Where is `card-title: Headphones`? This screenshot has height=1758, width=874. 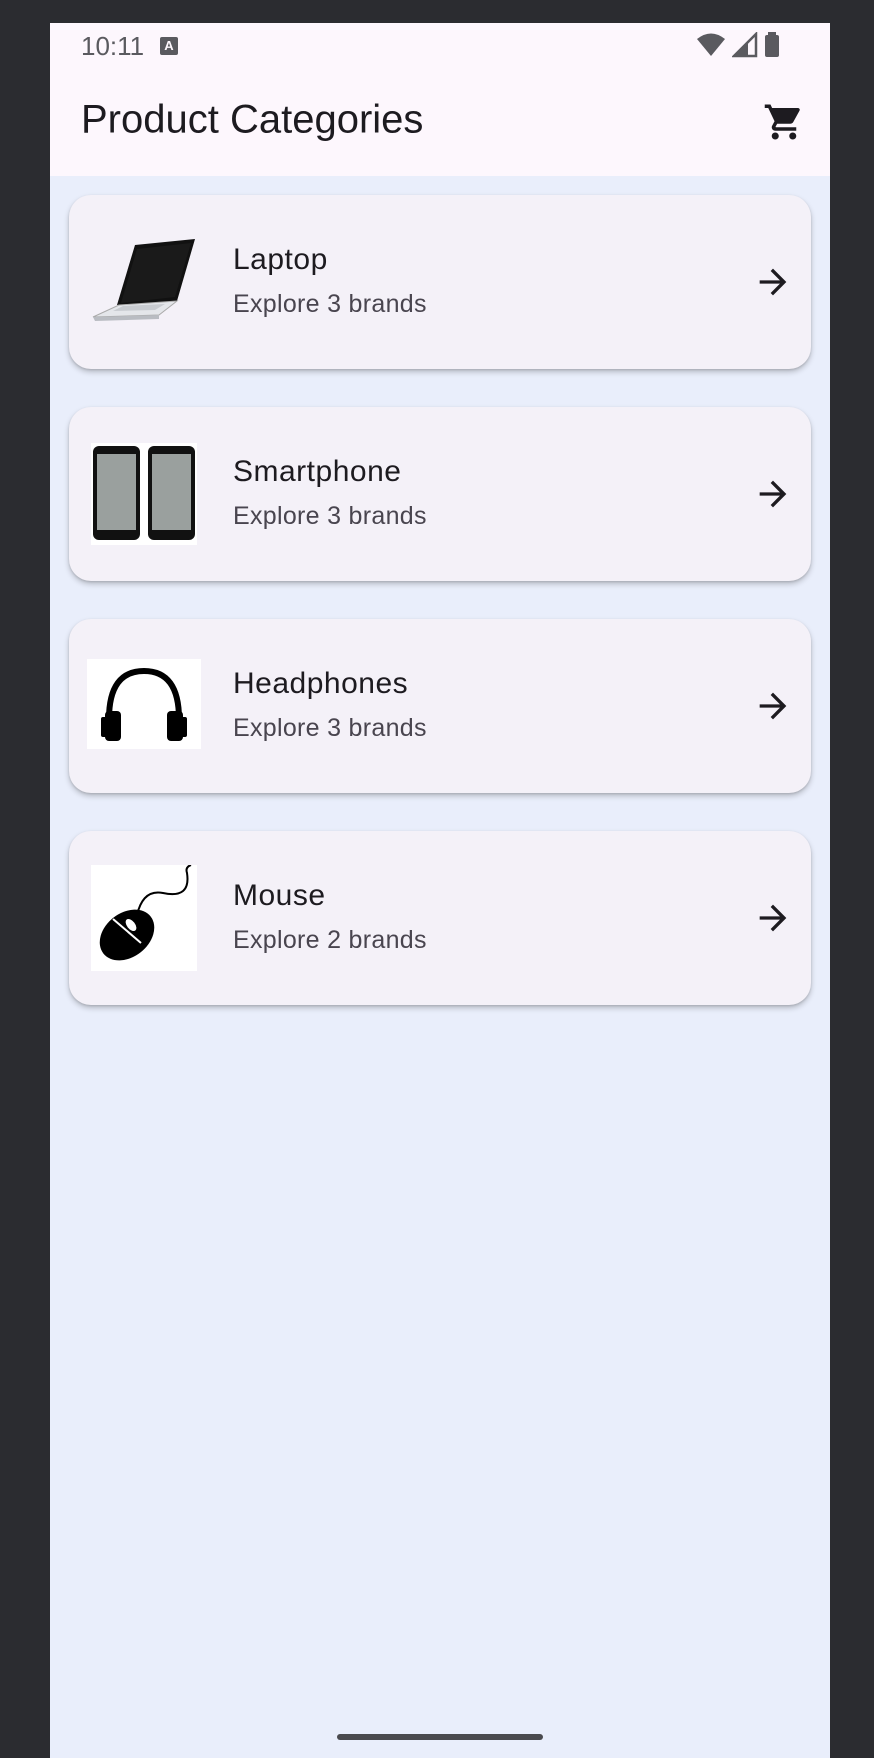
card-title: Headphones is located at coordinates (321, 683).